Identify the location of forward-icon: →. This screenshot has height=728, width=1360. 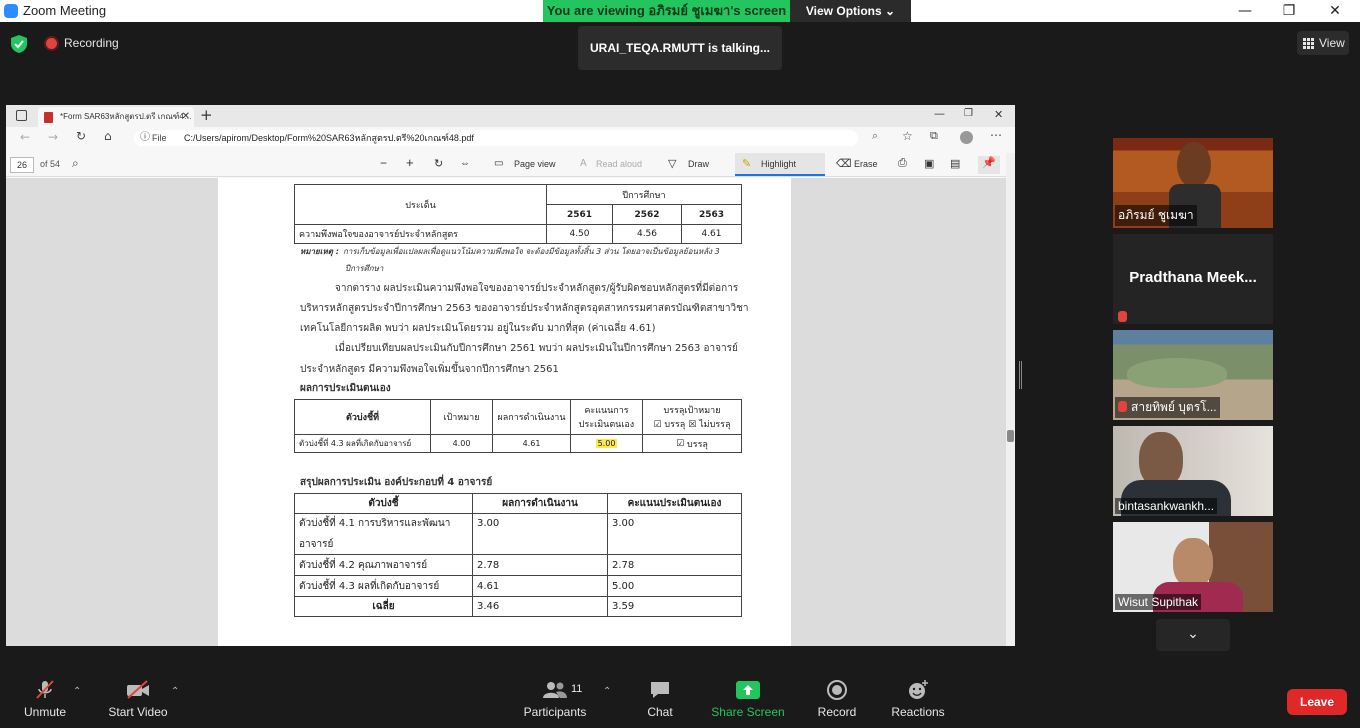
(53, 137).